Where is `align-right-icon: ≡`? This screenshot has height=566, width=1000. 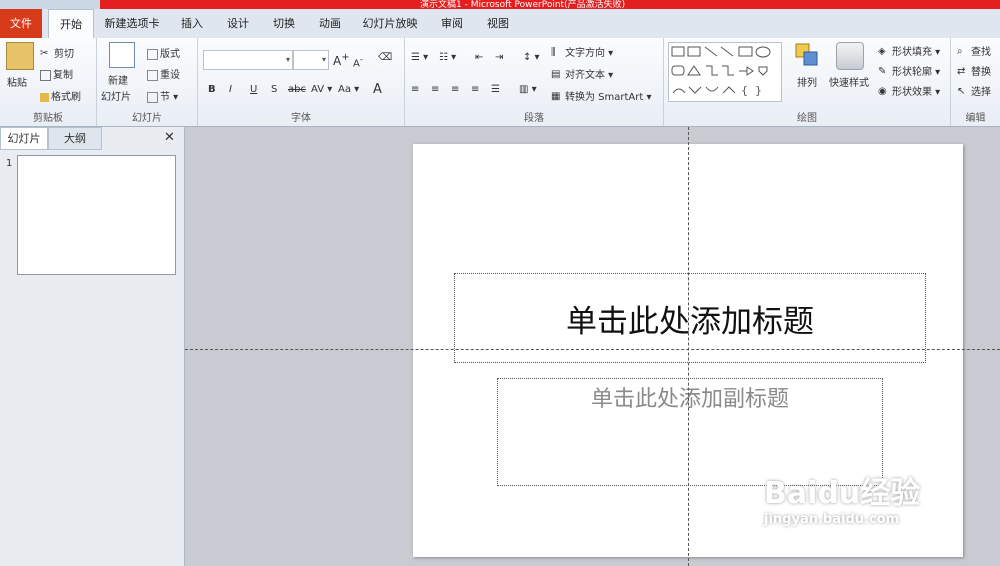 align-right-icon: ≡ is located at coordinates (455, 89).